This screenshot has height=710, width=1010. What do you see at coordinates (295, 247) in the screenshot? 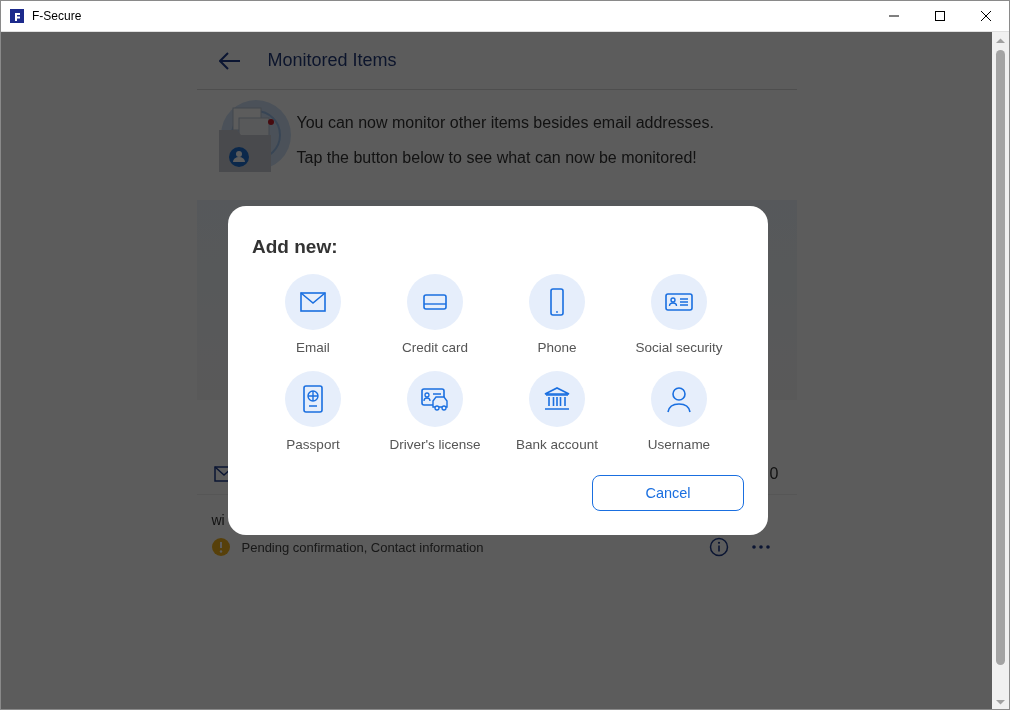
I see `dialog-title: Add new:` at bounding box center [295, 247].